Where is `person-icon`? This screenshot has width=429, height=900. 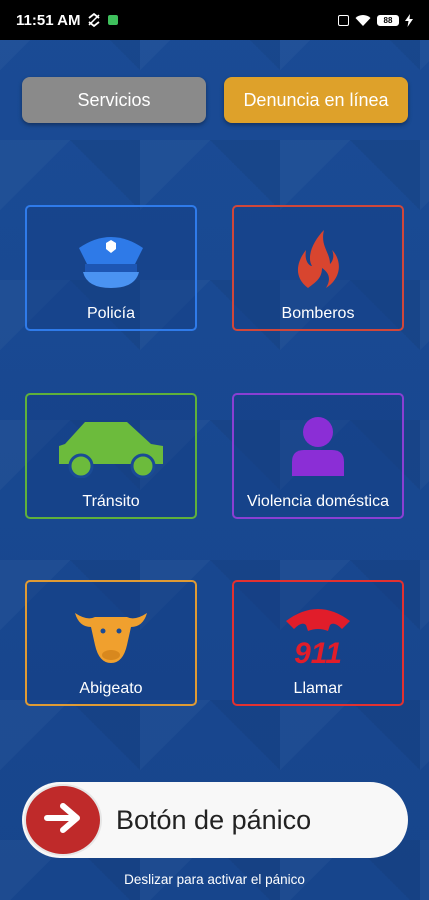
person-icon is located at coordinates (318, 449).